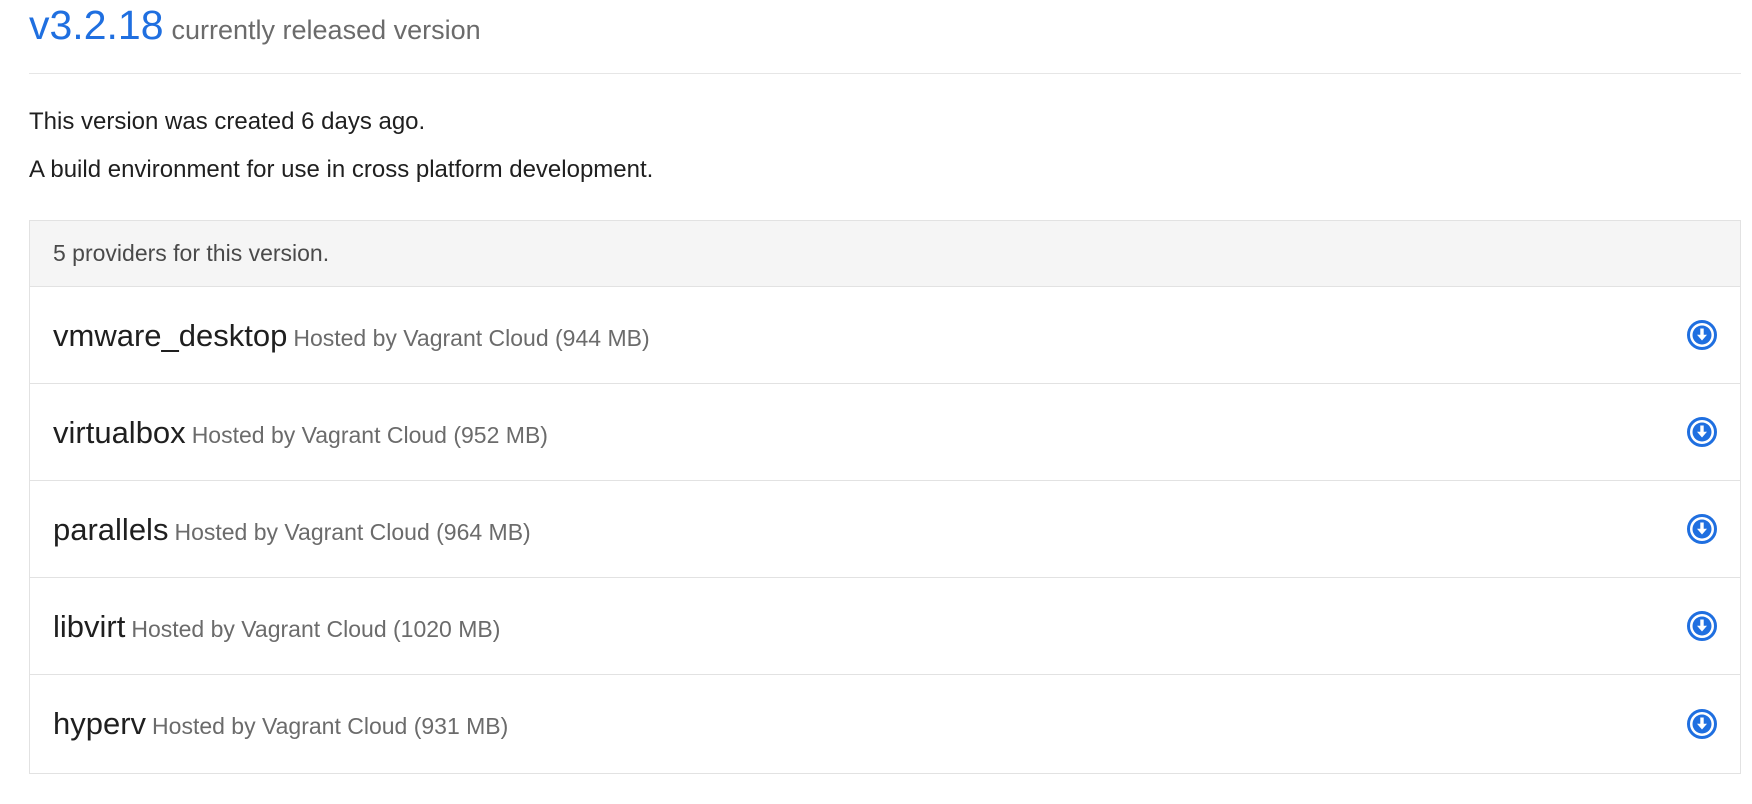  I want to click on version-created-text: This version was created 6 days ago., so click(227, 121).